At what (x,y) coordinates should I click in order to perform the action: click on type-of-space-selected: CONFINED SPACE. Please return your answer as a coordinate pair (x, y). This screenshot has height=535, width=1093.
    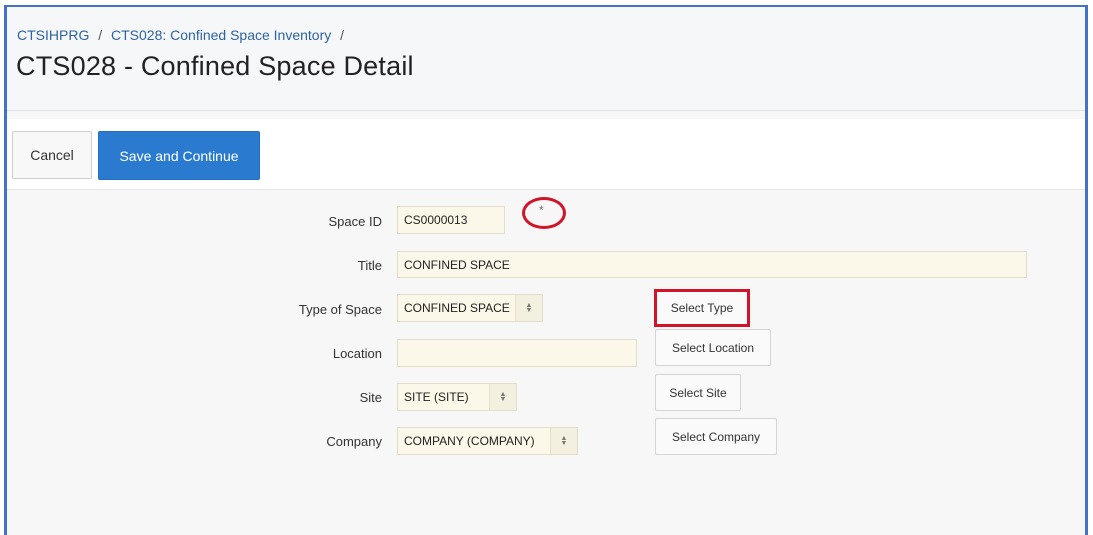
    Looking at the image, I should click on (457, 308).